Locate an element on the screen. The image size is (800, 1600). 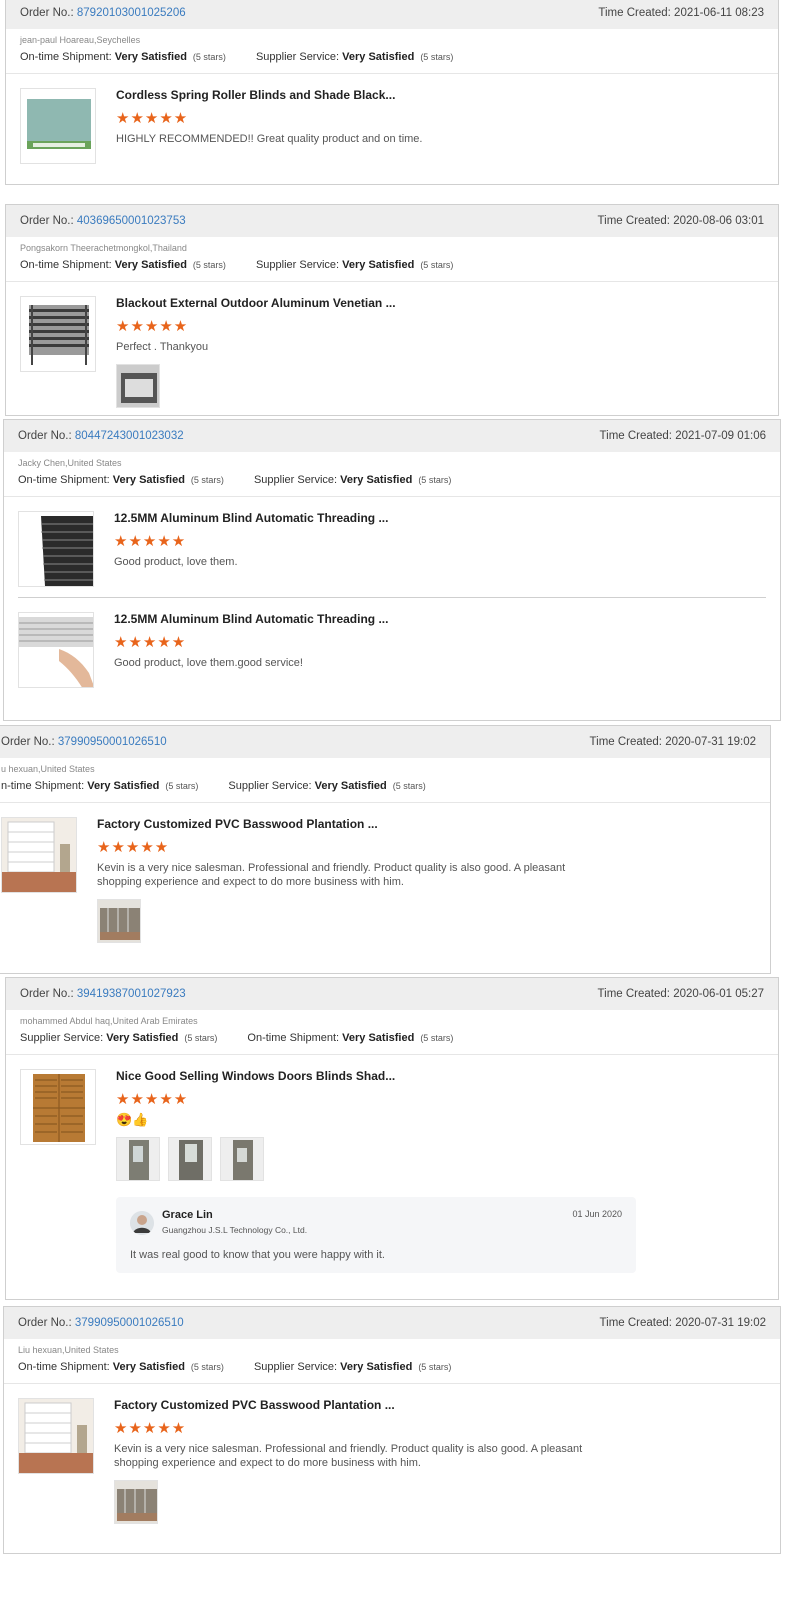
review-text: Perfect . Thankyou is located at coordinates (162, 347).